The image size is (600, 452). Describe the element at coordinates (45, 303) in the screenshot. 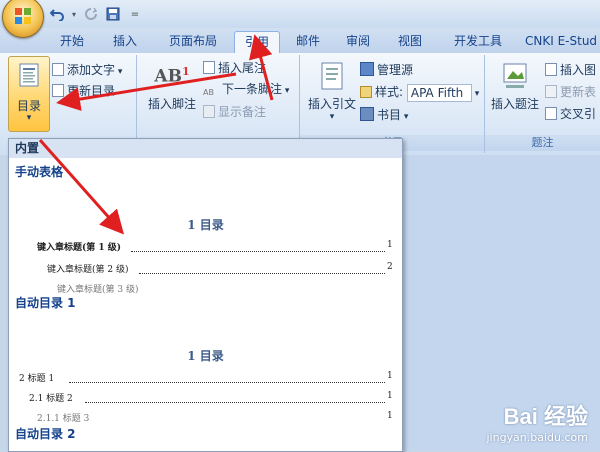

I see `auto-toc-1-header: 自动目录 1` at that location.